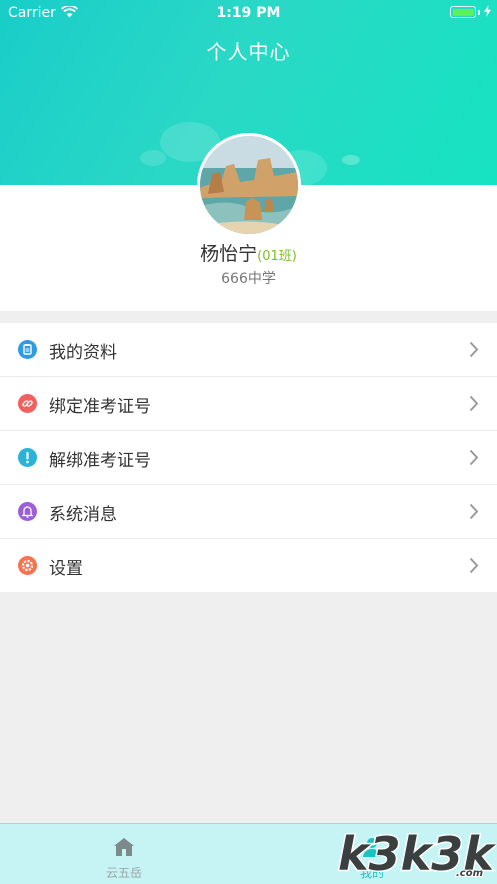  I want to click on battery-fill, so click(463, 12).